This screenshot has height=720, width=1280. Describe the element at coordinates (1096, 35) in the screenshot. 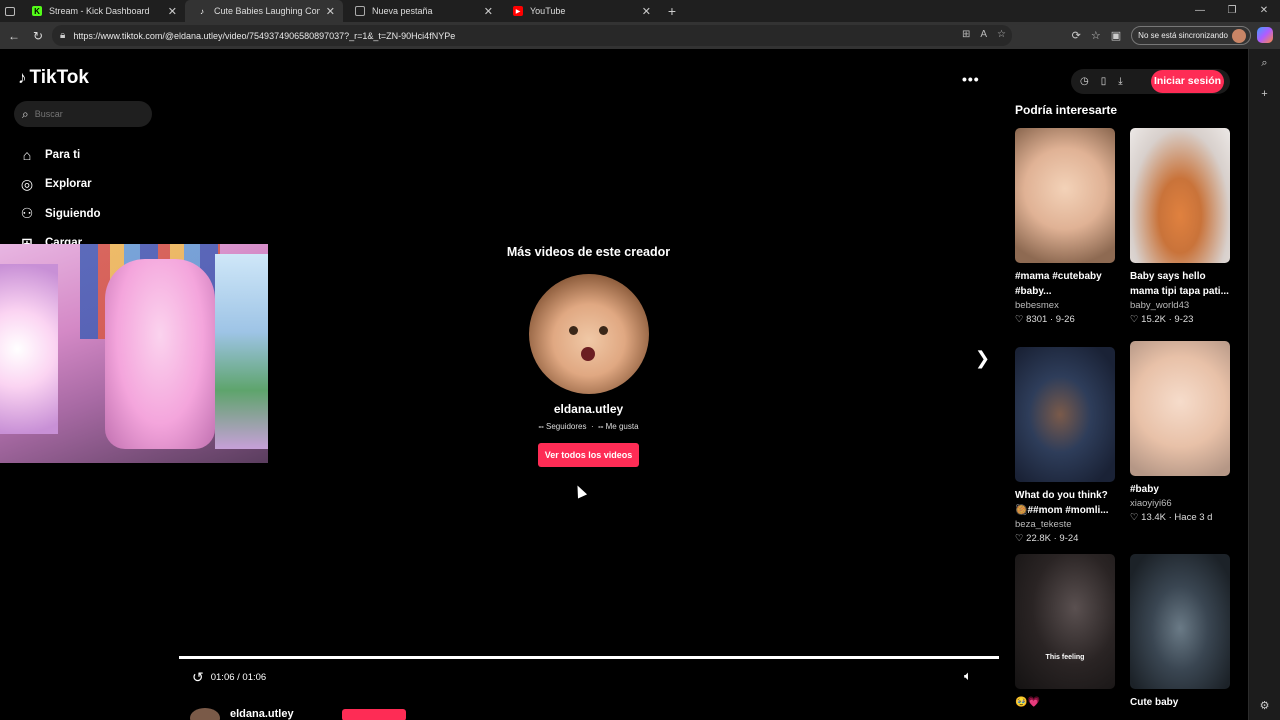

I see `favorites-icon: ☆` at that location.